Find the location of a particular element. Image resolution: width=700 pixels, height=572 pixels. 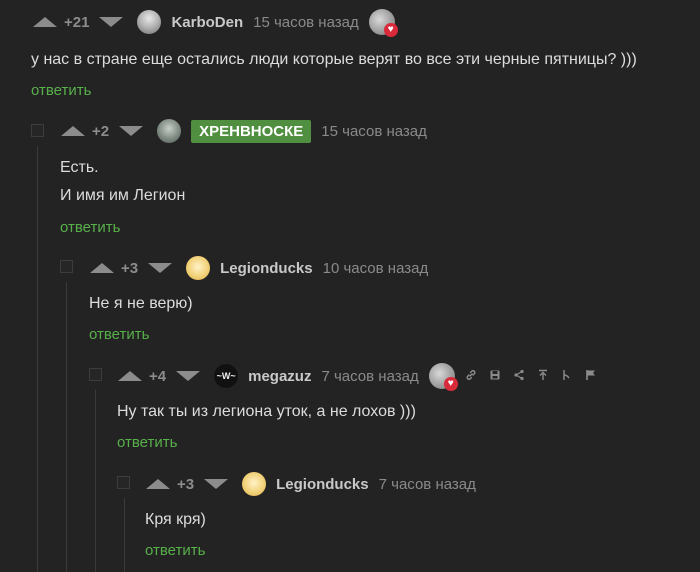

comment-time: 10 часов назад is located at coordinates (376, 268).